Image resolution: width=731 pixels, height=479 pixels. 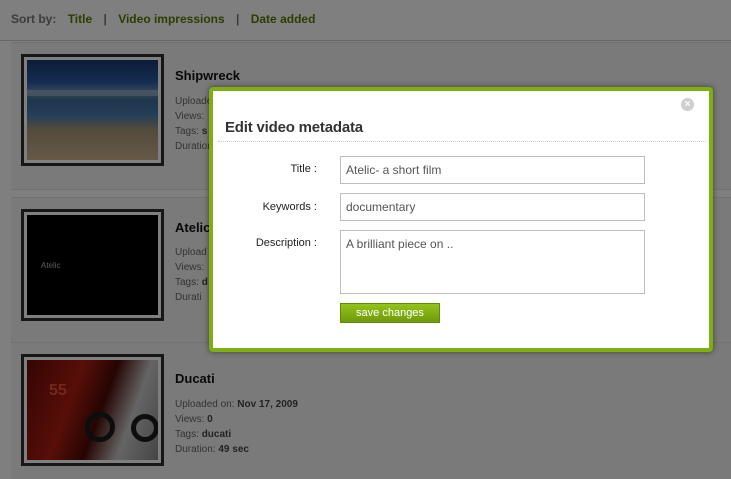 What do you see at coordinates (289, 207) in the screenshot?
I see `keywords-label: Keywords :` at bounding box center [289, 207].